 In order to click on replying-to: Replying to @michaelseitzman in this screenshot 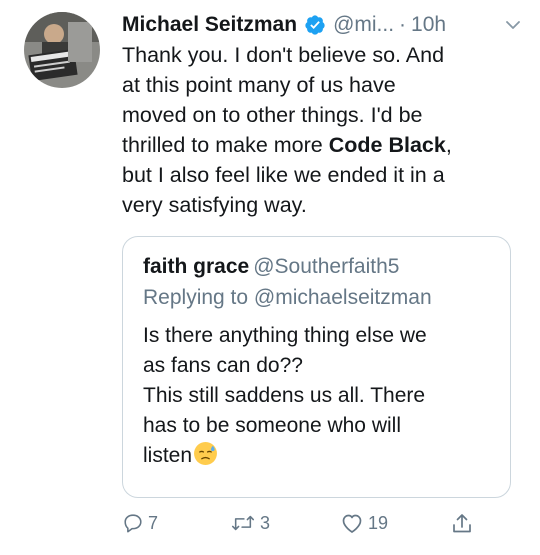, I will do `click(287, 298)`.